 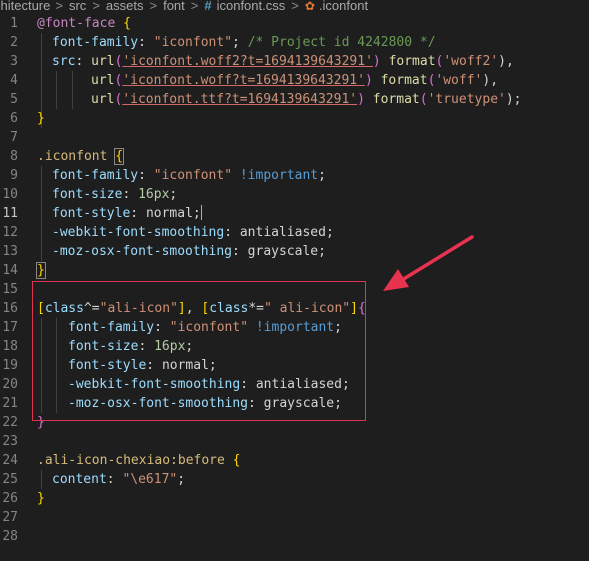 What do you see at coordinates (428, 263) in the screenshot?
I see `annotation-arrow-icon` at bounding box center [428, 263].